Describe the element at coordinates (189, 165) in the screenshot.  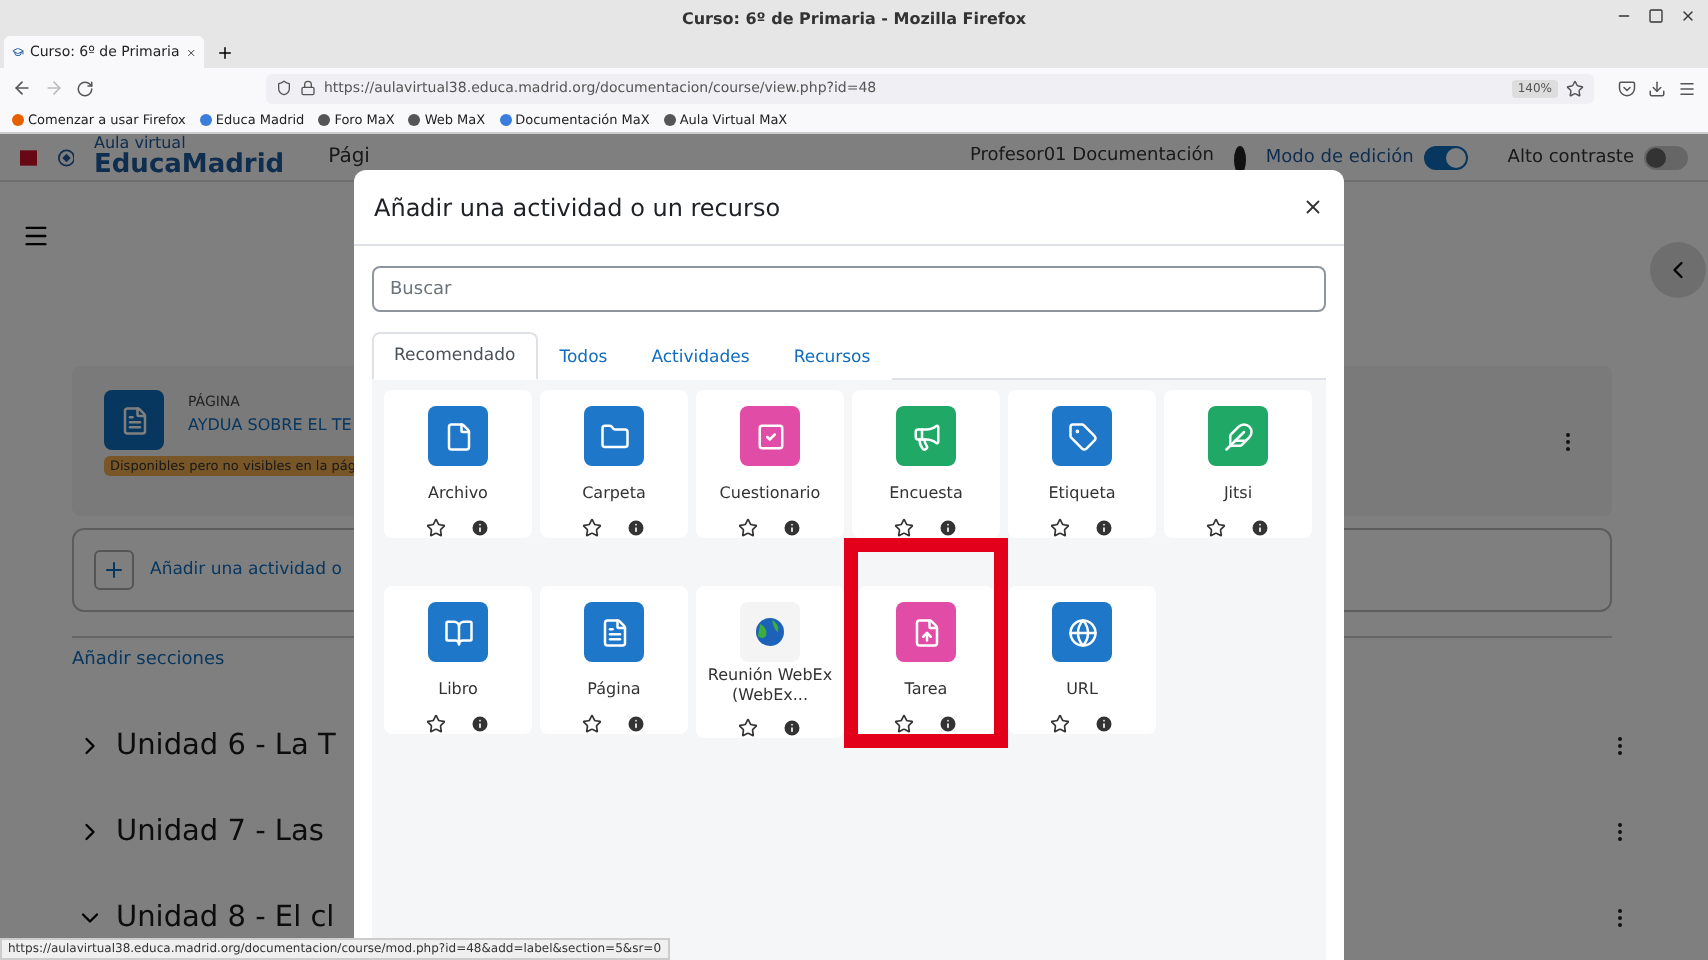
I see `logo-title: EducaMadrid` at that location.